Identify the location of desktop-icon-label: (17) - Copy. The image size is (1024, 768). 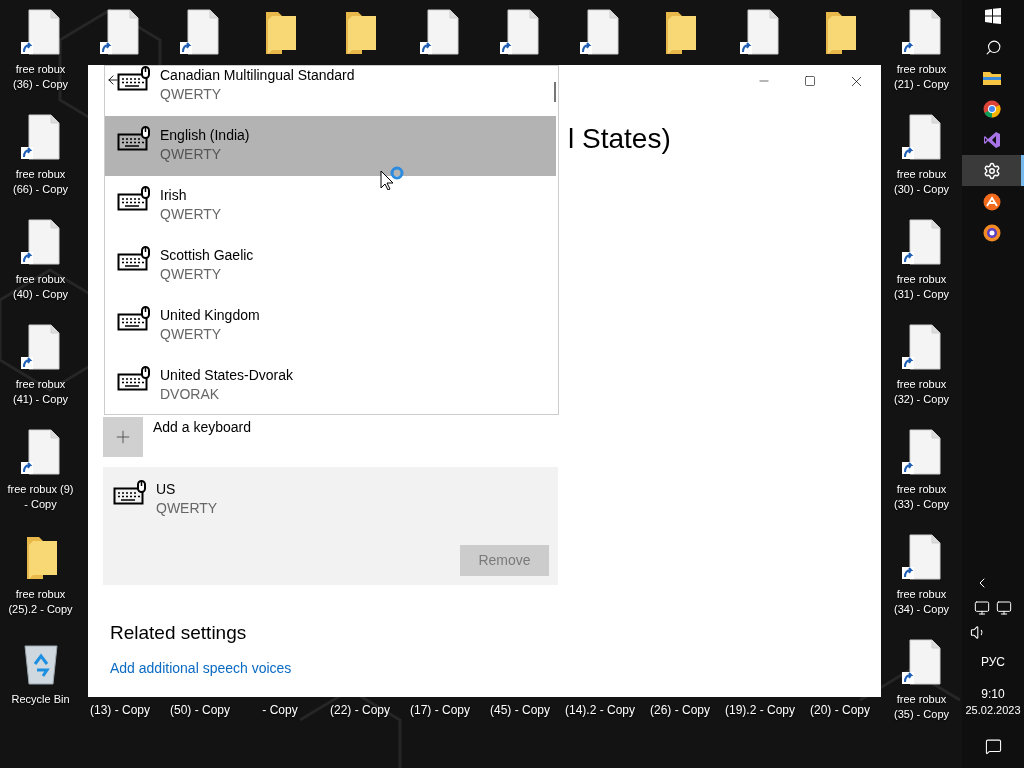
(440, 710).